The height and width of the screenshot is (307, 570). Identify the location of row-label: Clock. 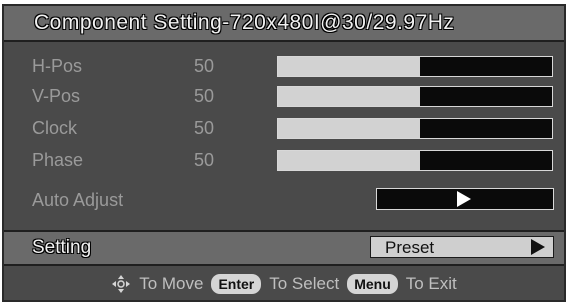
(55, 128).